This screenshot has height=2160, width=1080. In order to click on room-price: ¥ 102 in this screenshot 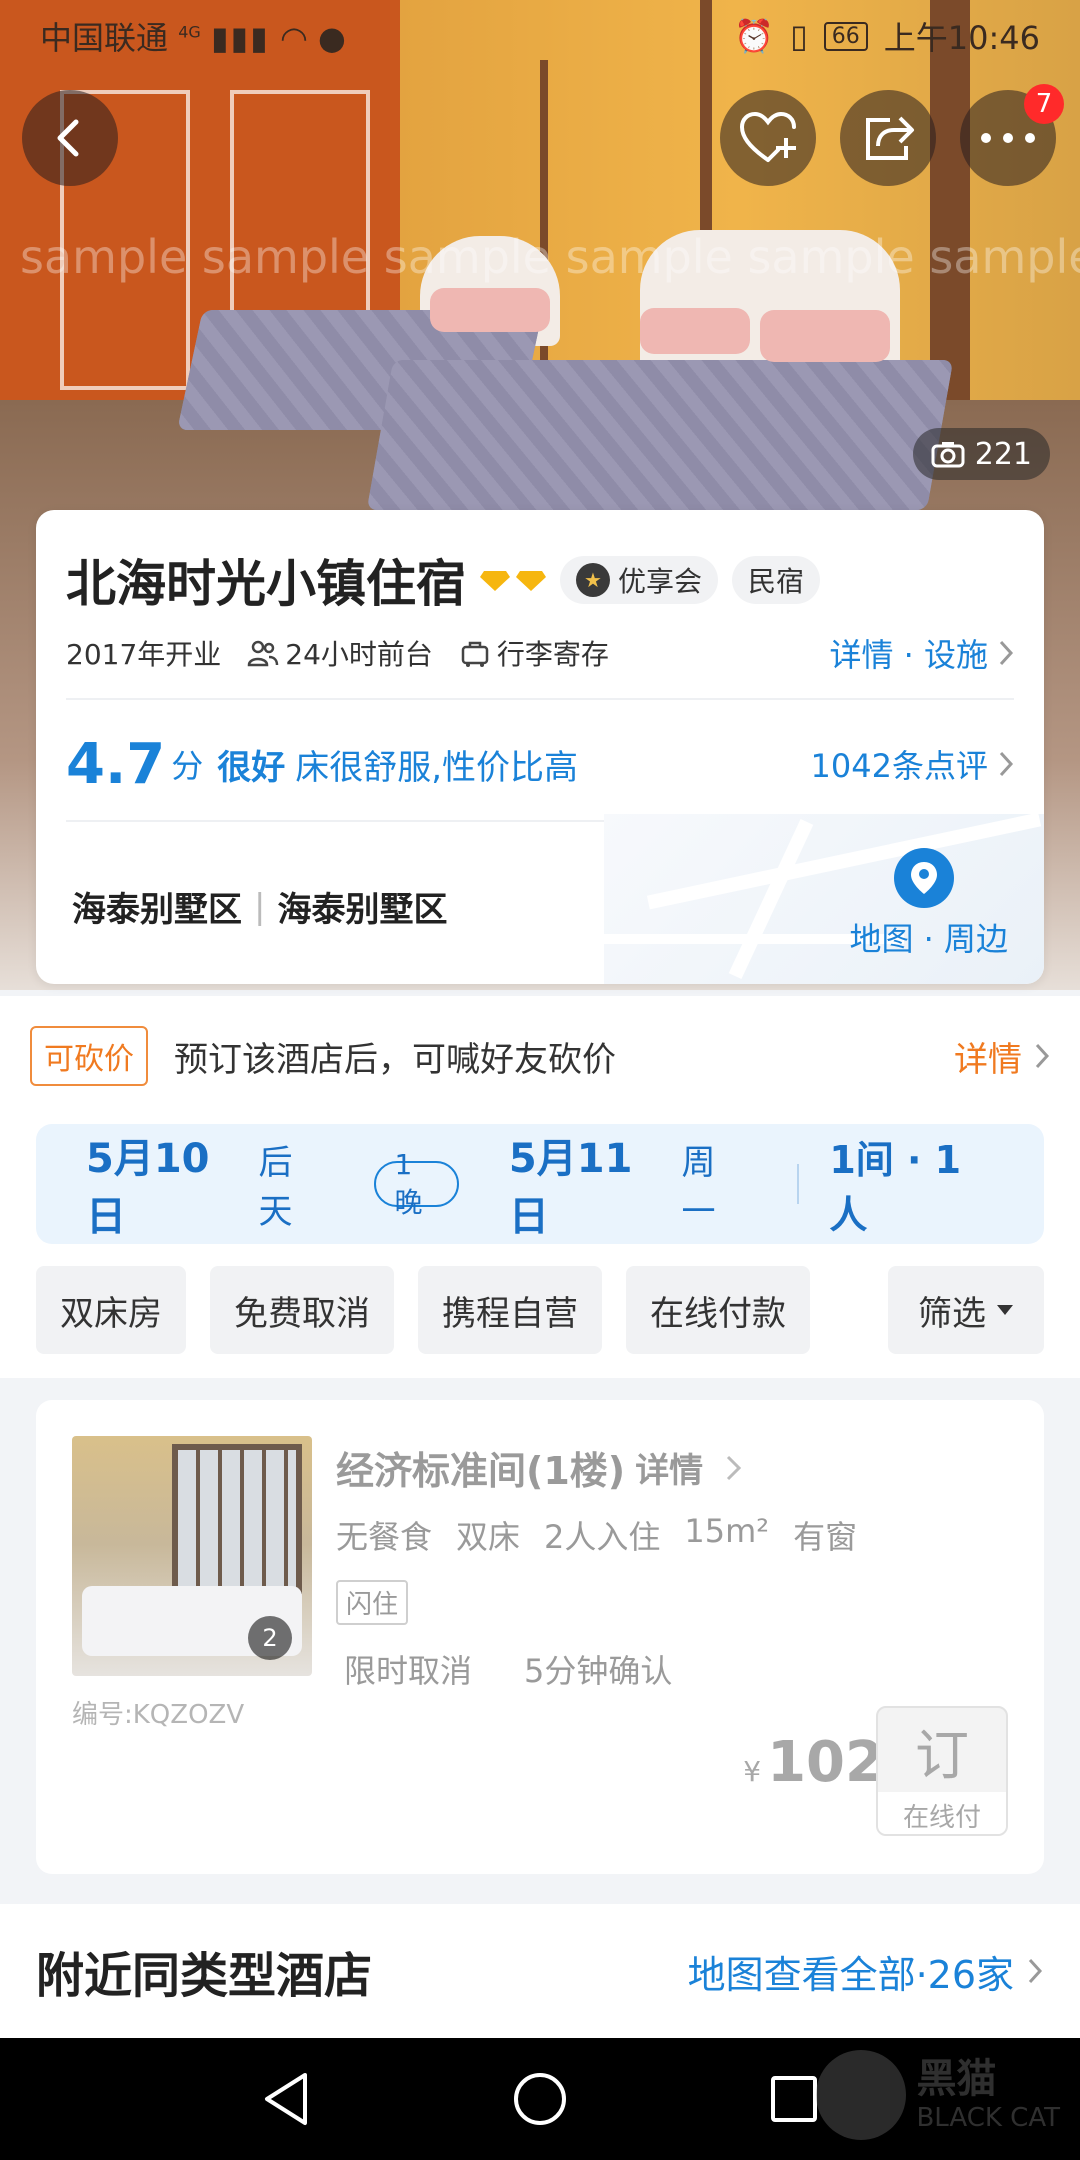, I will do `click(813, 1762)`.